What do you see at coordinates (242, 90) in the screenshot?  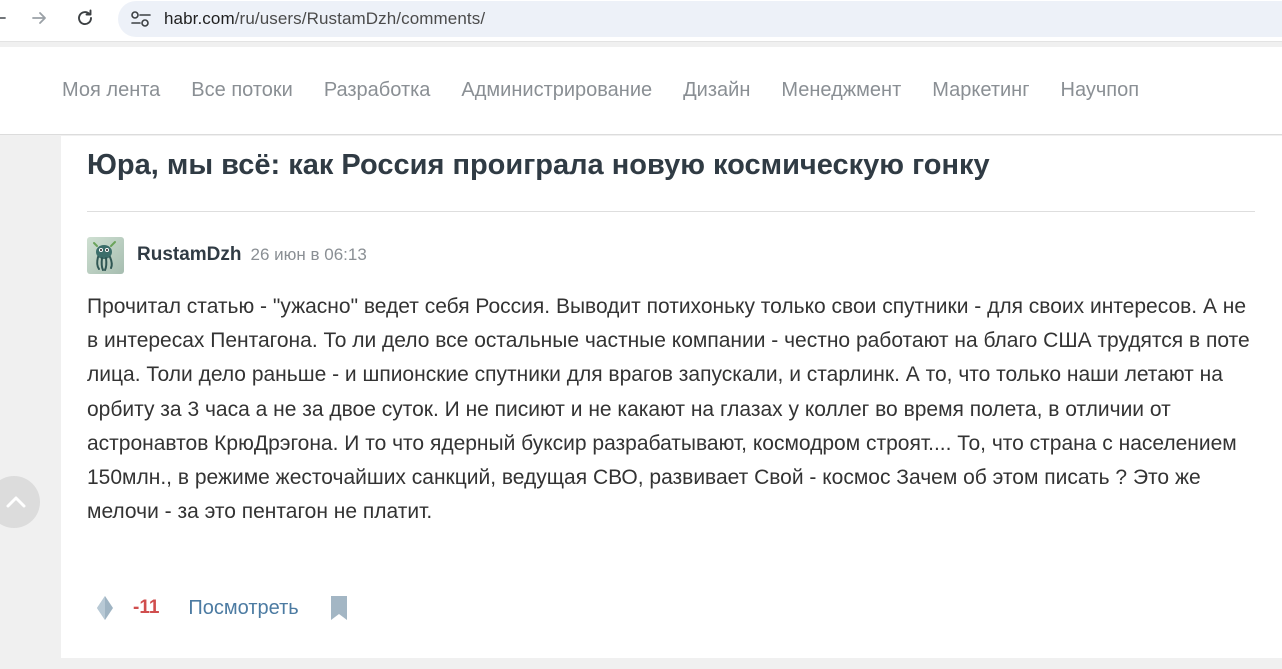 I see `nav-item-all-streams: Все потоки` at bounding box center [242, 90].